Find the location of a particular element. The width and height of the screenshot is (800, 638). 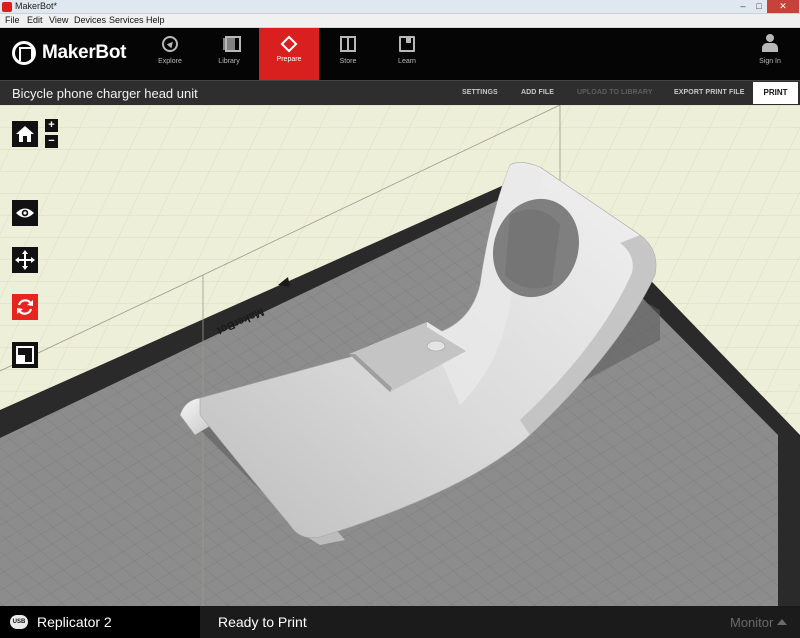

compass-icon is located at coordinates (170, 44).